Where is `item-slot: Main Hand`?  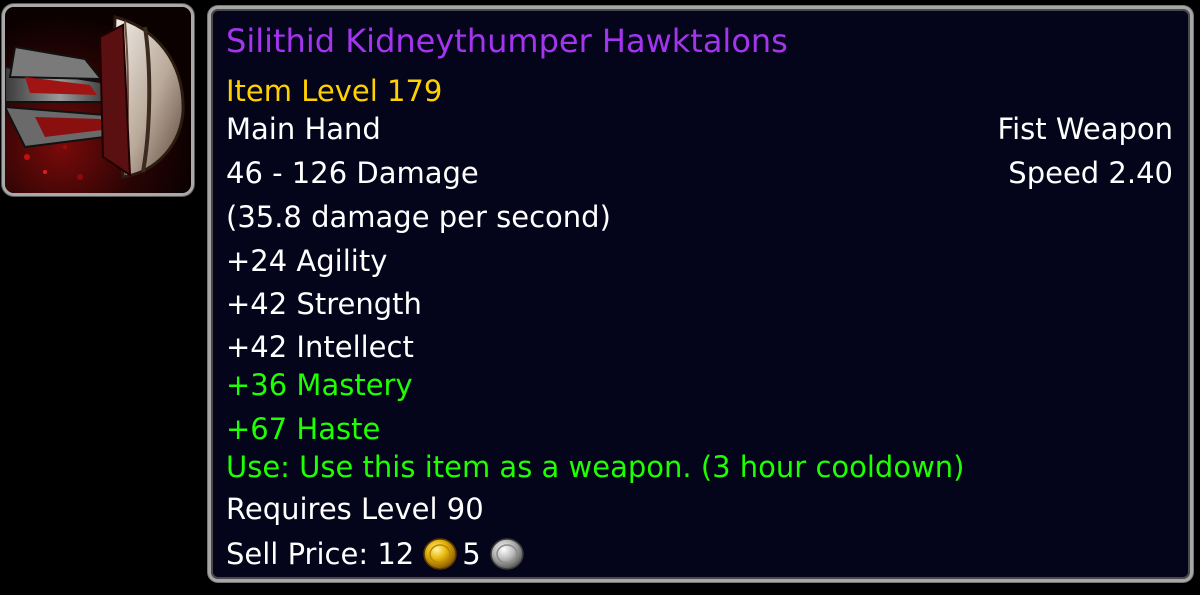
item-slot: Main Hand is located at coordinates (303, 129).